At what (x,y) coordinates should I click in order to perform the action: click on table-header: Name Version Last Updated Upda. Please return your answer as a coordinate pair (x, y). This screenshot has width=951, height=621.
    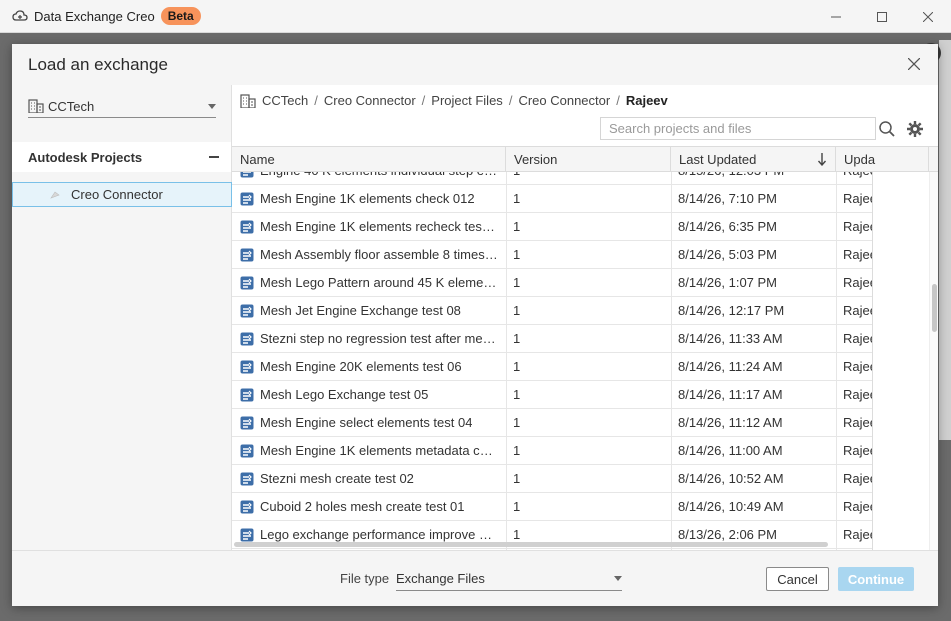
    Looking at the image, I should click on (585, 159).